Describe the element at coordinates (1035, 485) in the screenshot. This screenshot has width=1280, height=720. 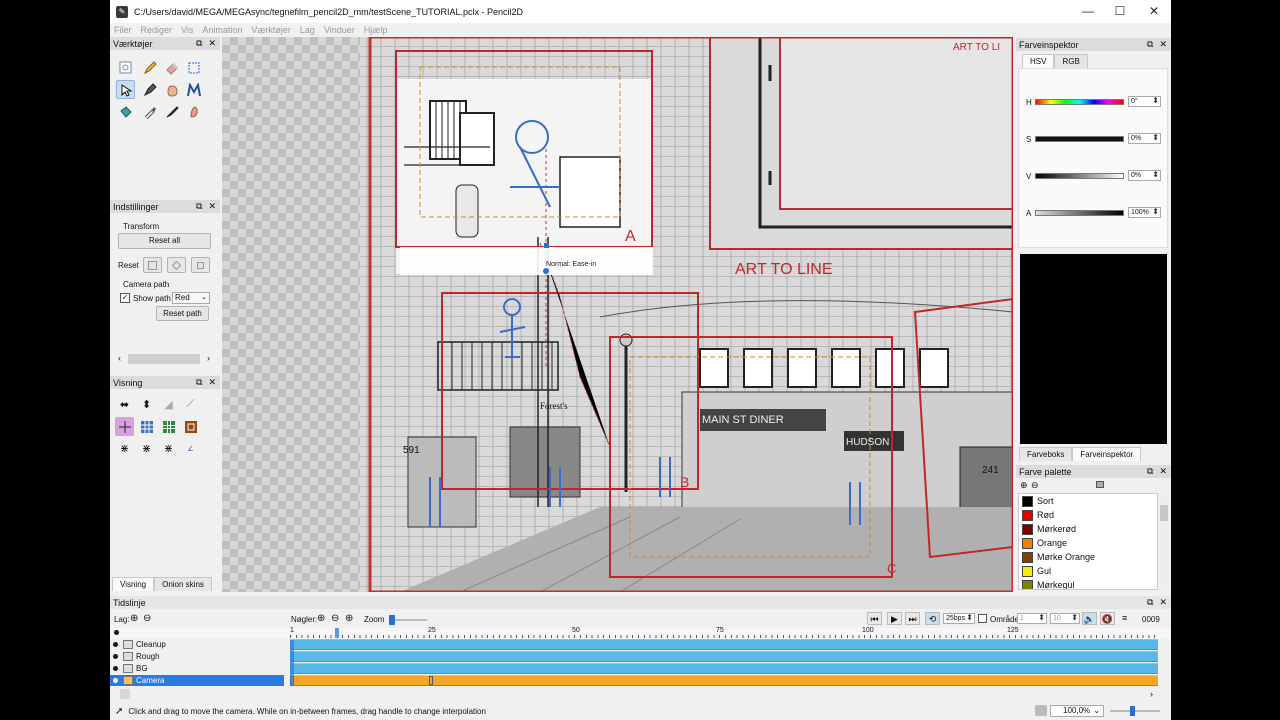
I see `palette-remove-icon: ⊖` at that location.